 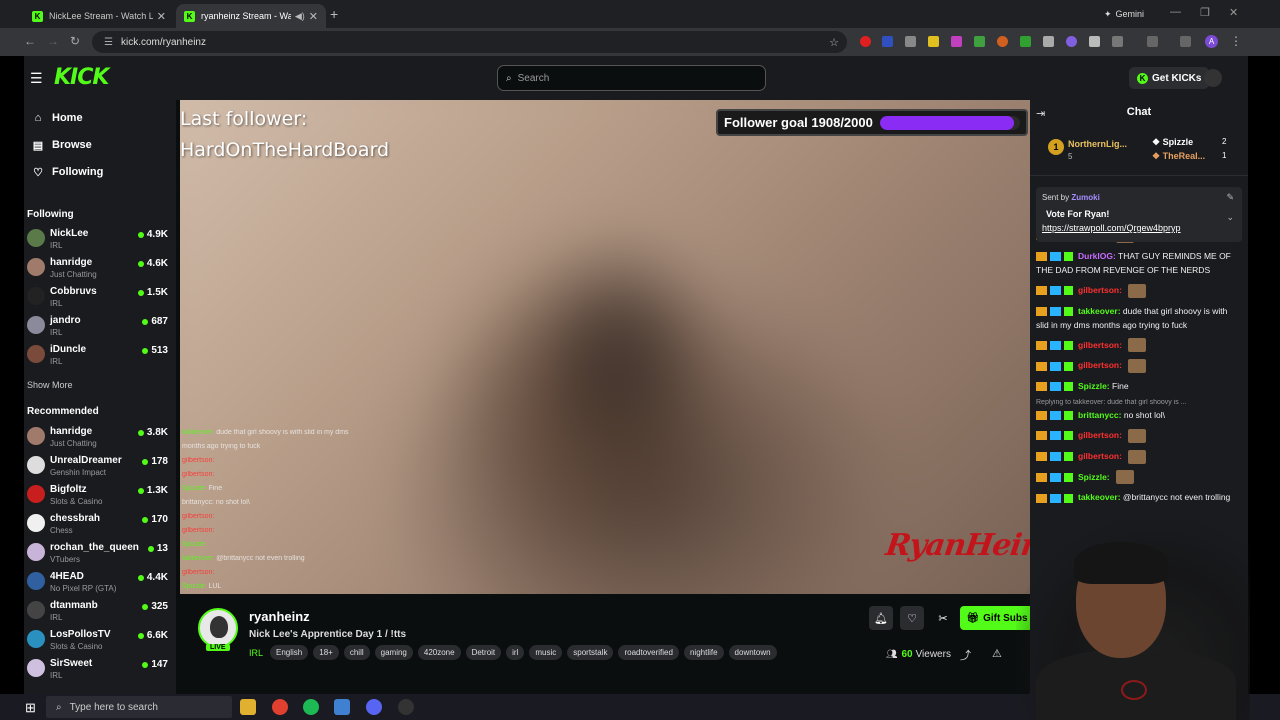 What do you see at coordinates (280, 707) in the screenshot?
I see `chrome-icon` at bounding box center [280, 707].